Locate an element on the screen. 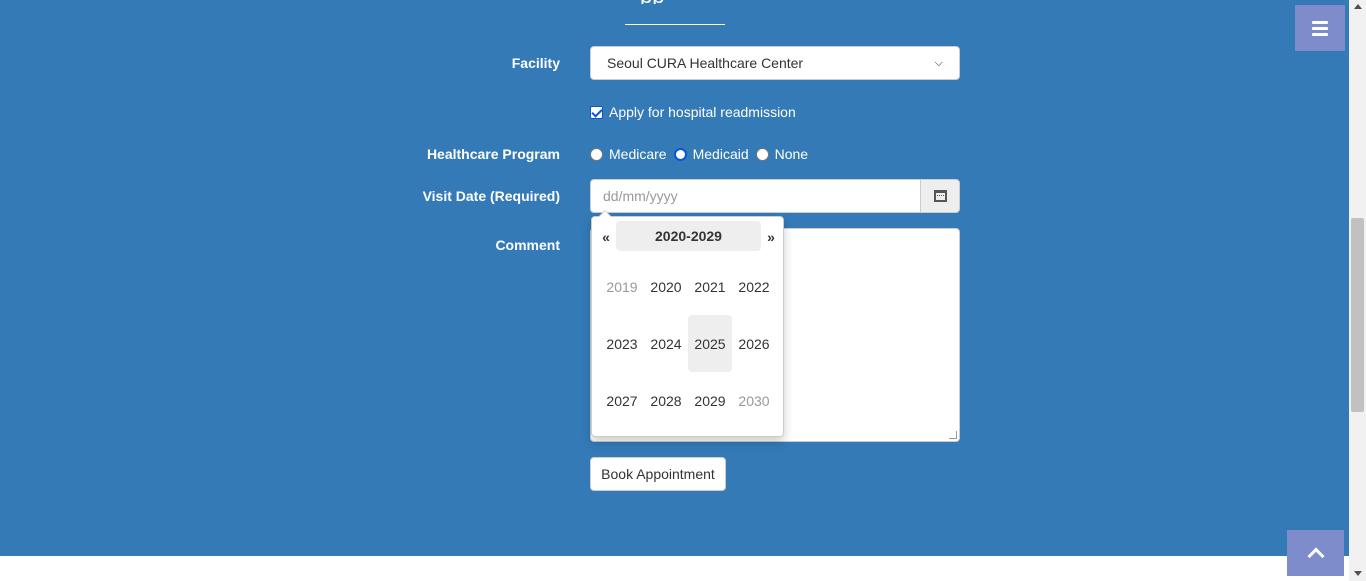  datepicker-year: 2020 is located at coordinates (666, 286).